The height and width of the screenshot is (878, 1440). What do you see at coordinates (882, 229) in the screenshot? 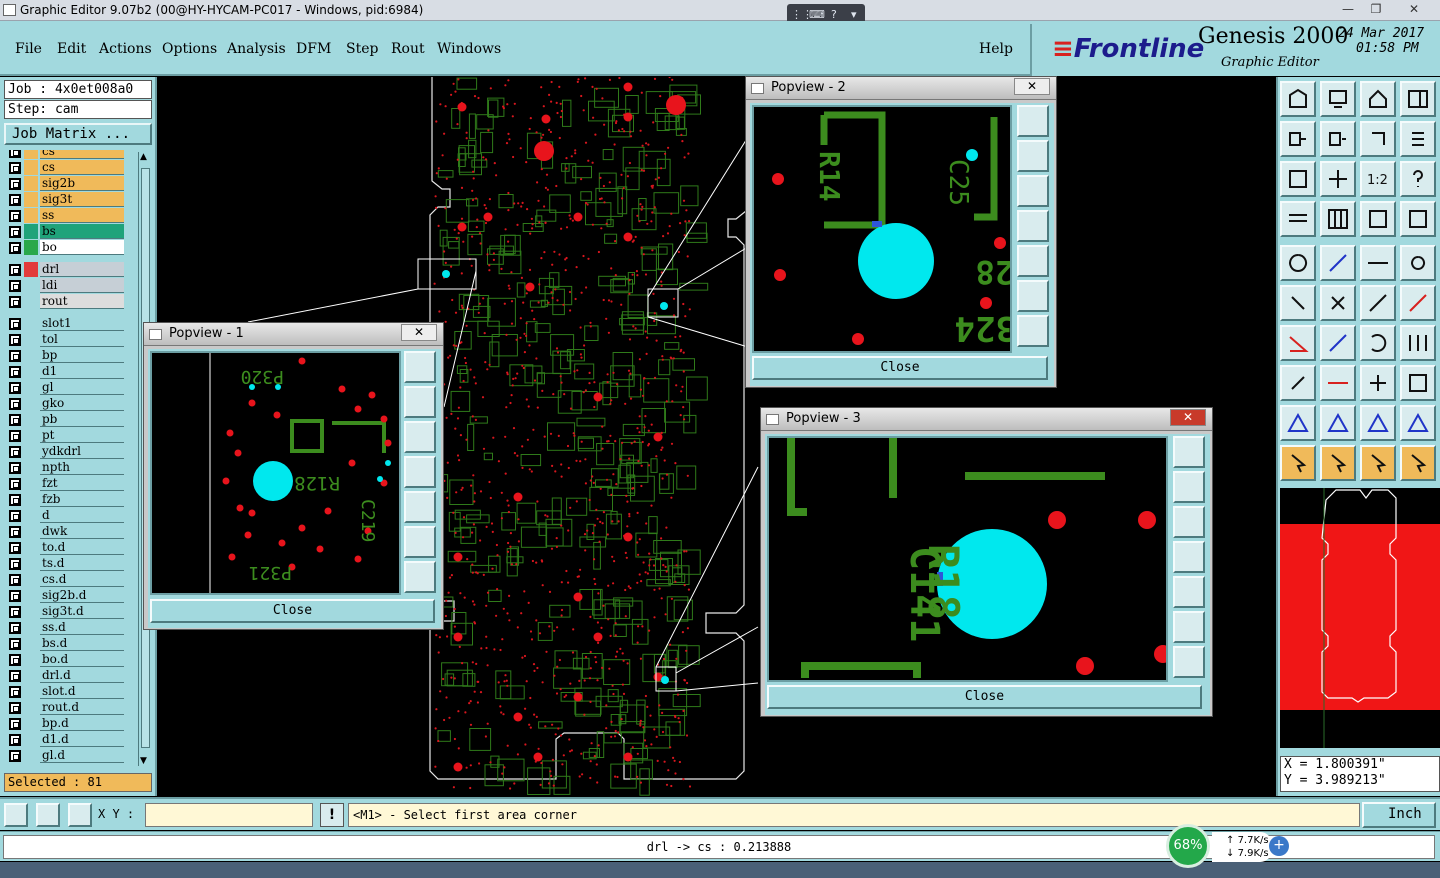
I see `popview-2-view: R14 C25 28 324` at bounding box center [882, 229].